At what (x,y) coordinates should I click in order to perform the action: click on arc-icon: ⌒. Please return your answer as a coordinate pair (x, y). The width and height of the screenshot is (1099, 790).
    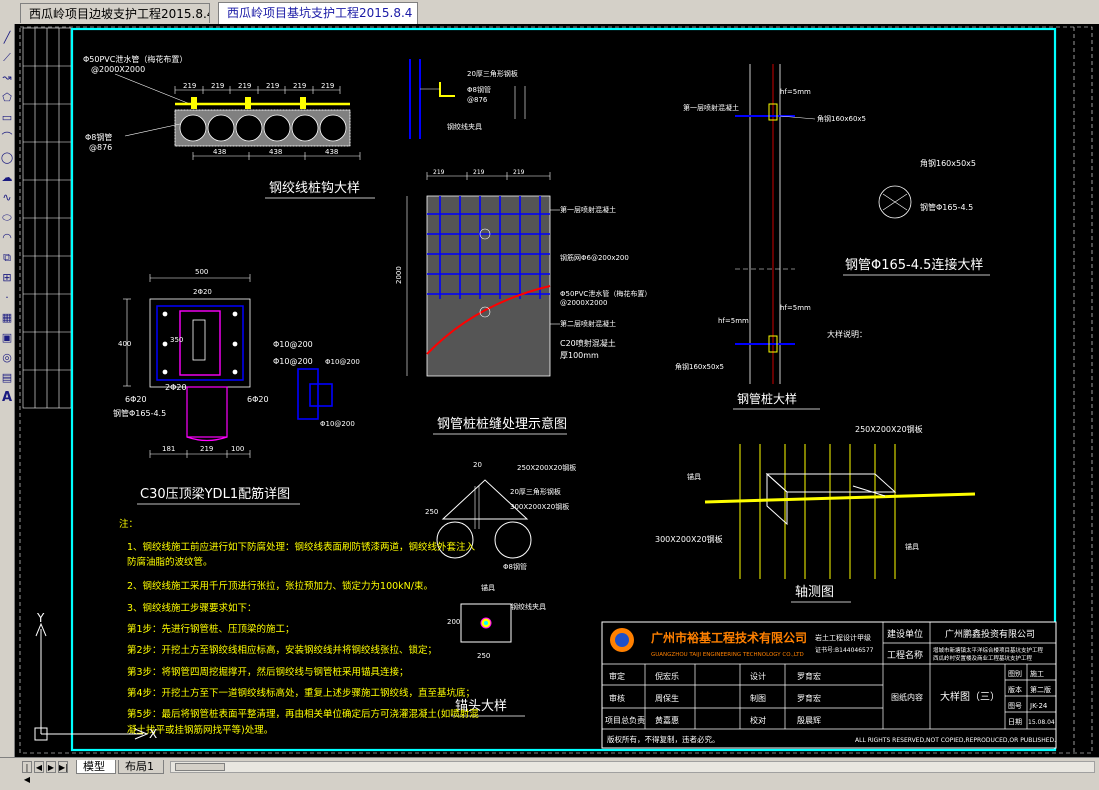
    Looking at the image, I should click on (7, 138).